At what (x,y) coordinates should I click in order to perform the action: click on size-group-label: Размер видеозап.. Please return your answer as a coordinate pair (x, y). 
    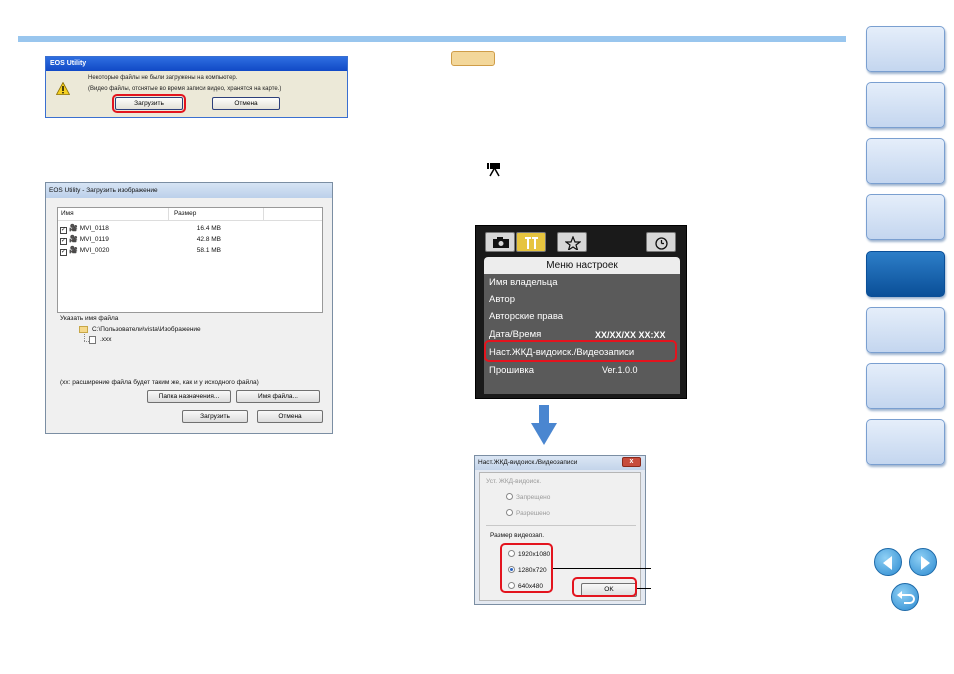
    Looking at the image, I should click on (517, 535).